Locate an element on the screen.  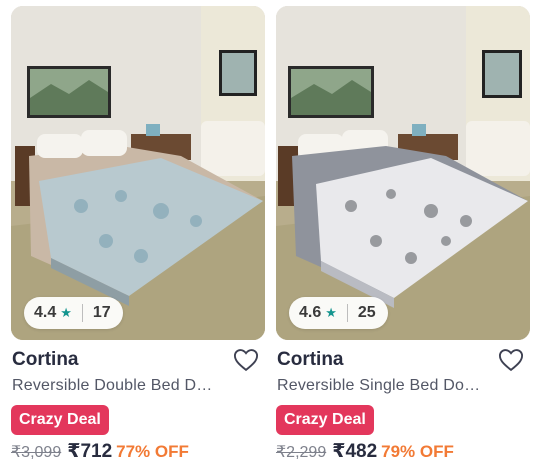
price-row: ₹3,099 ₹712 77% OFF is located at coordinates (100, 451).